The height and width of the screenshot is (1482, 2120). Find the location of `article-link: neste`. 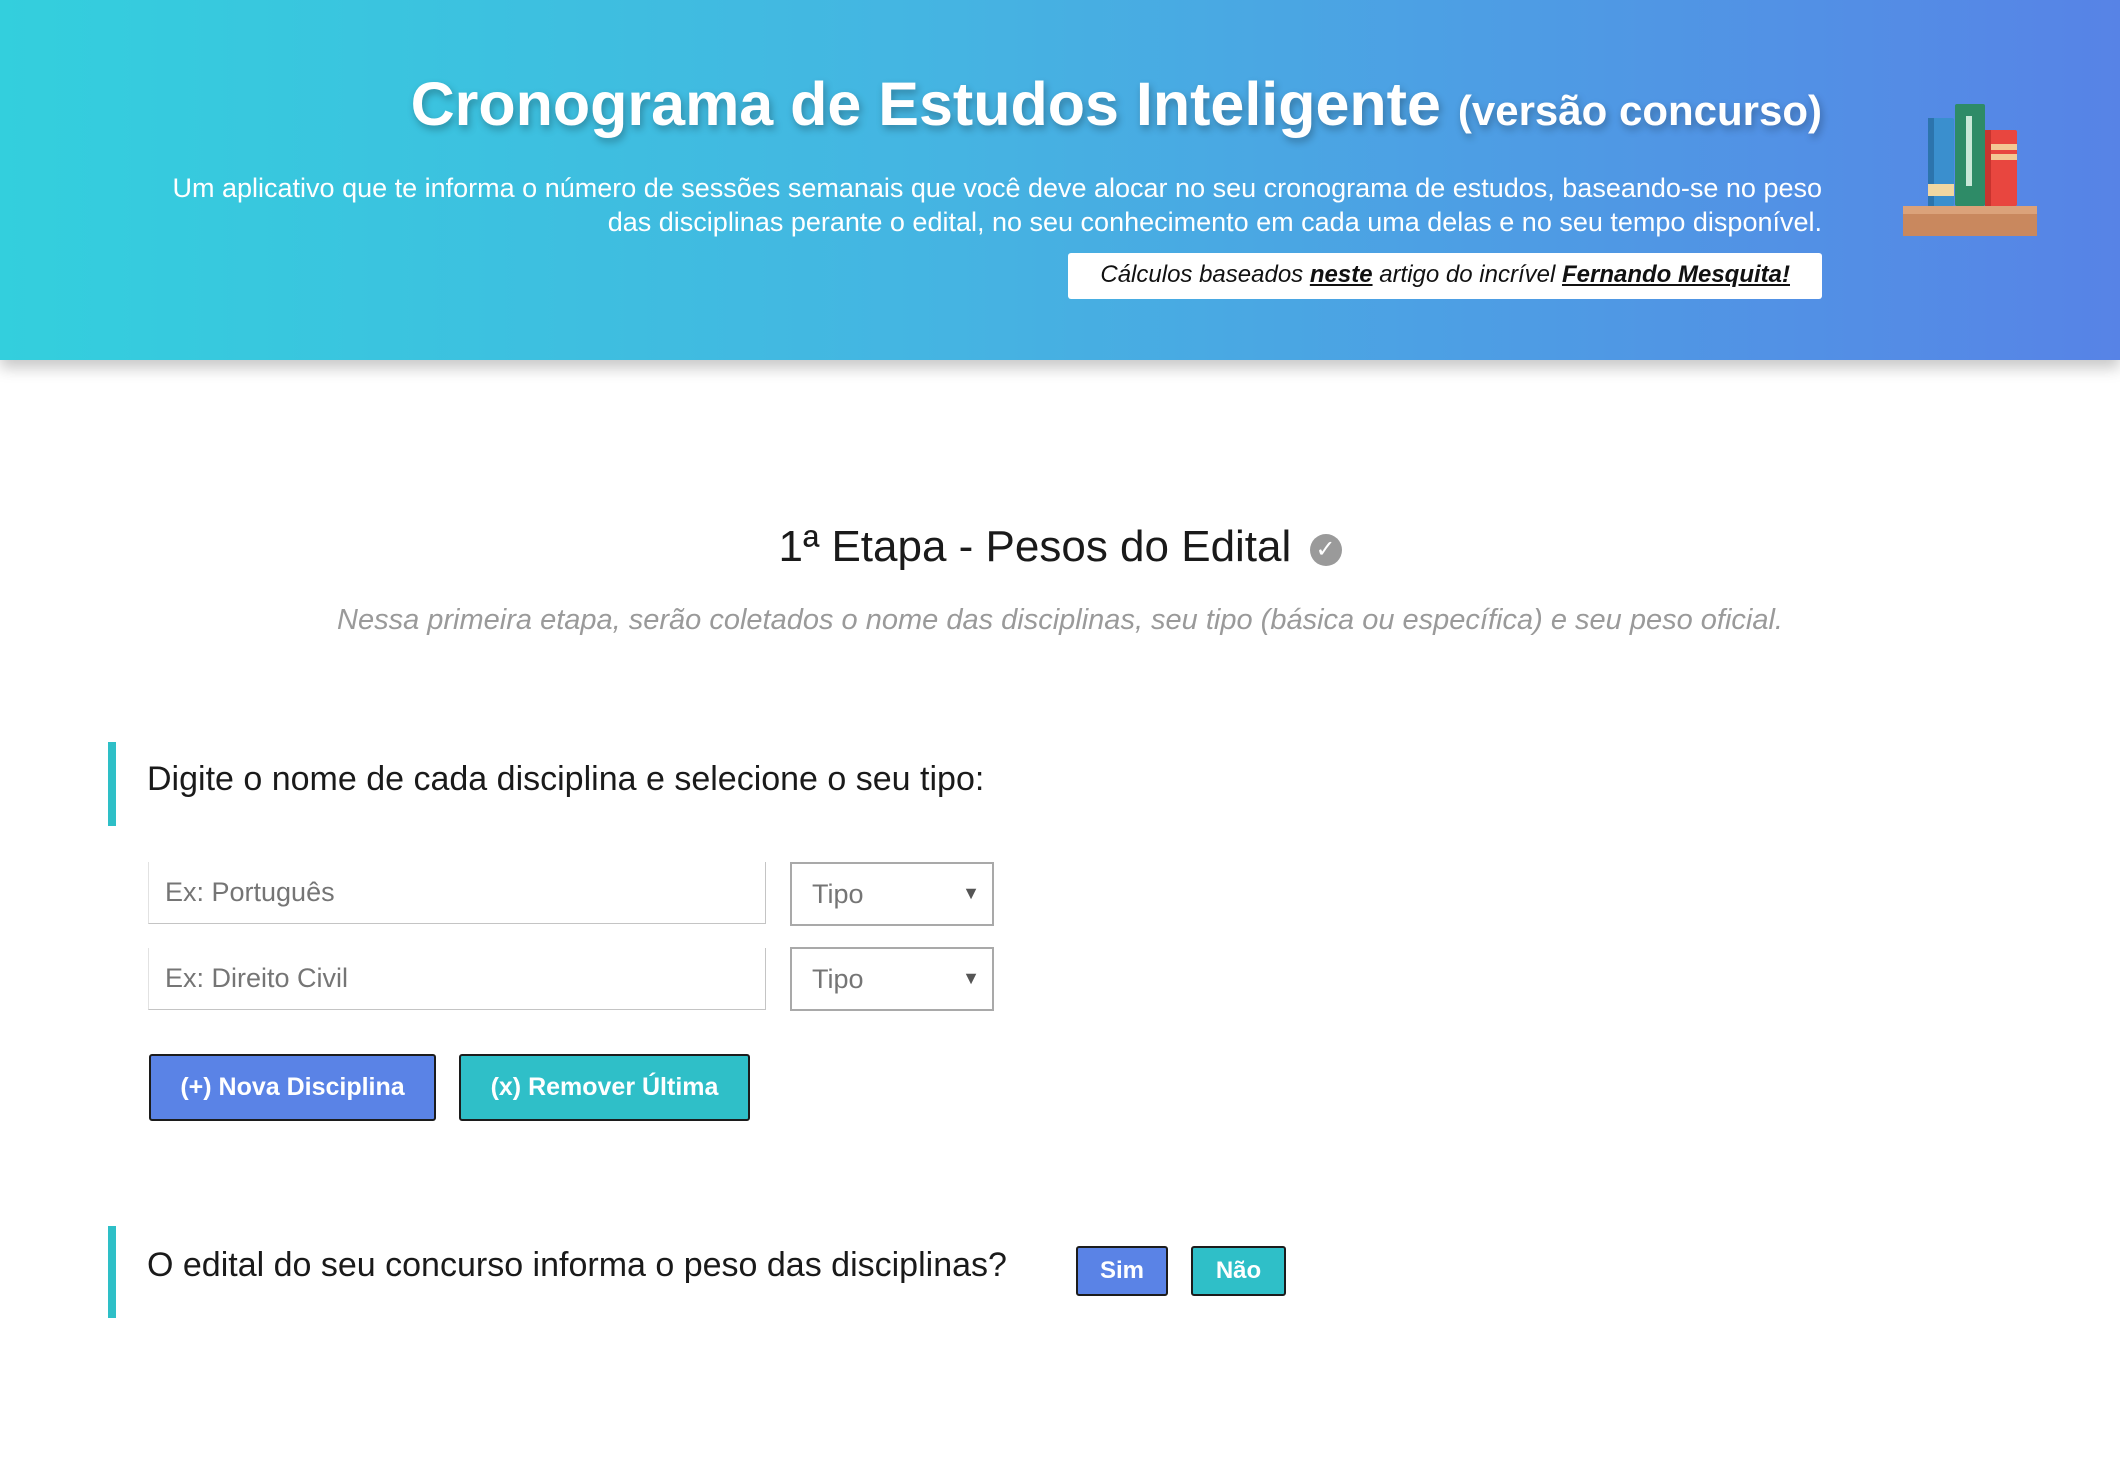

article-link: neste is located at coordinates (1341, 274).